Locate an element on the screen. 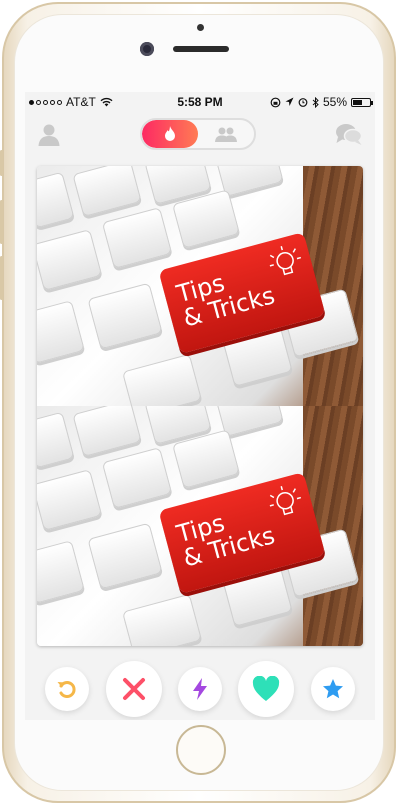 The width and height of the screenshot is (400, 807). tab-group is located at coordinates (226, 134).